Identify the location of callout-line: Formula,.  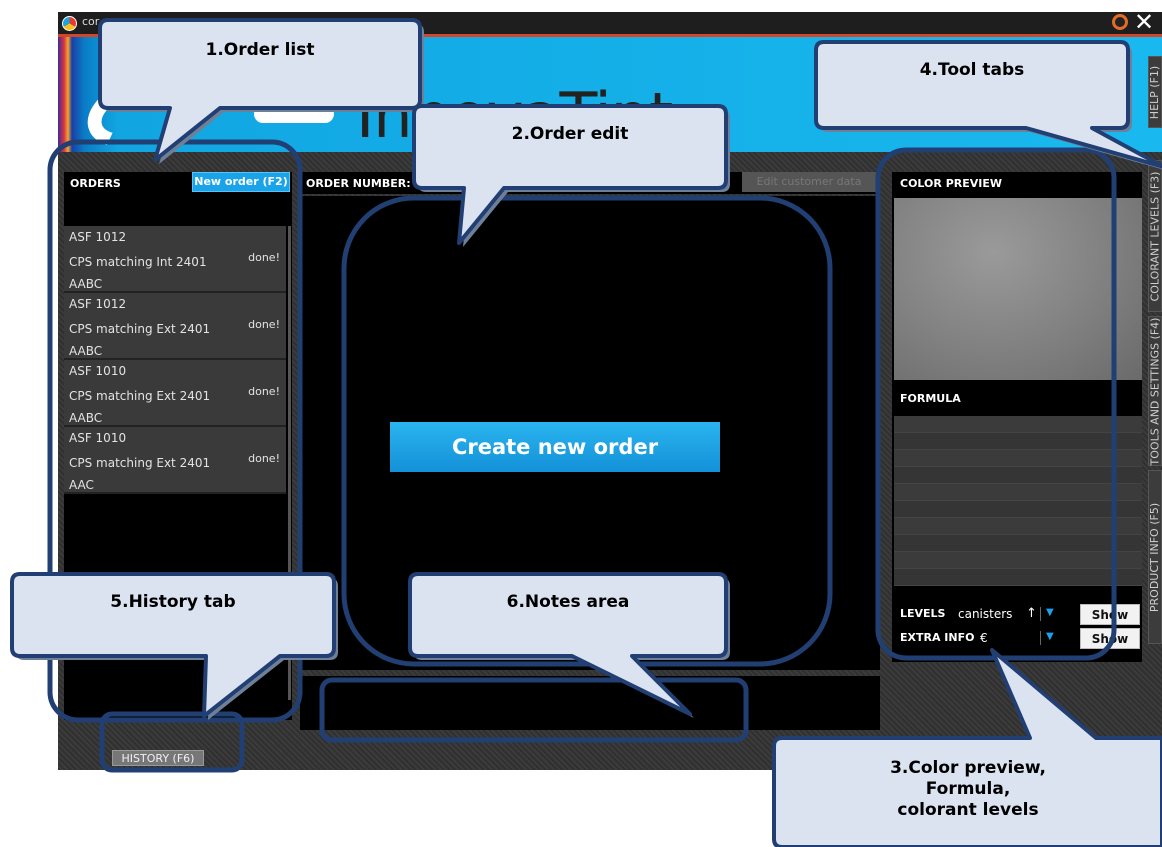
(968, 789).